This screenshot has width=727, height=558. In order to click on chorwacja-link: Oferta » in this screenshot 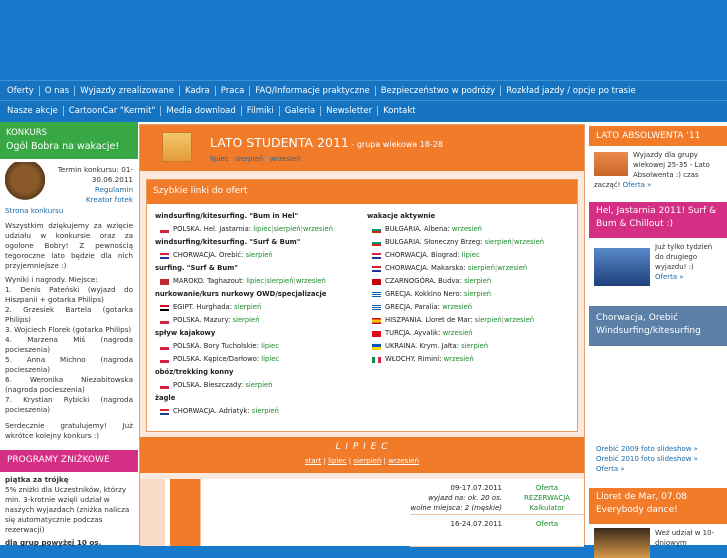, I will do `click(658, 469)`.